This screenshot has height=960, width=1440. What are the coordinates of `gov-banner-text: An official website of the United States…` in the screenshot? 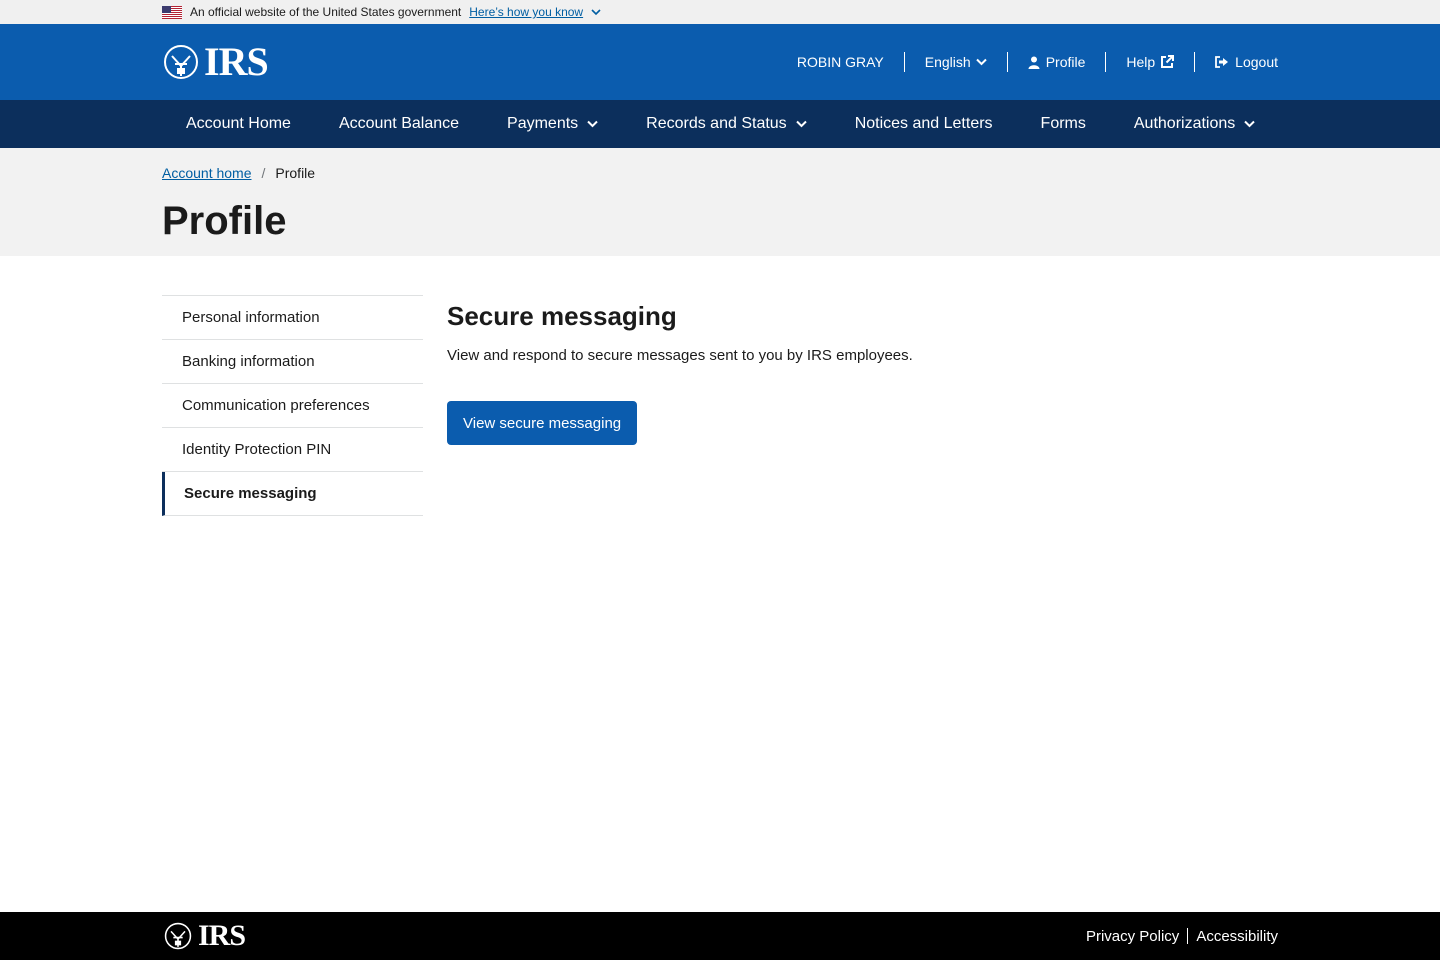 It's located at (326, 12).